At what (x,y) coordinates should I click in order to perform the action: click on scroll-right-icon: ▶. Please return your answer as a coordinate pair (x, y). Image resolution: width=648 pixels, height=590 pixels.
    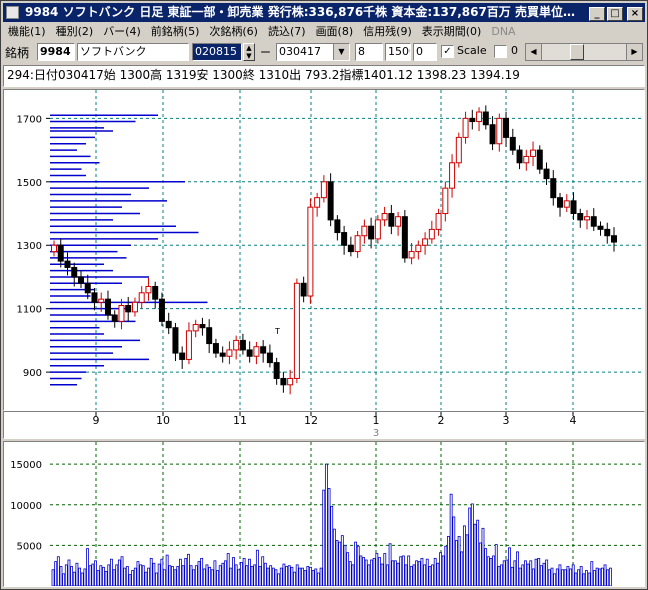
    Looking at the image, I should click on (634, 52).